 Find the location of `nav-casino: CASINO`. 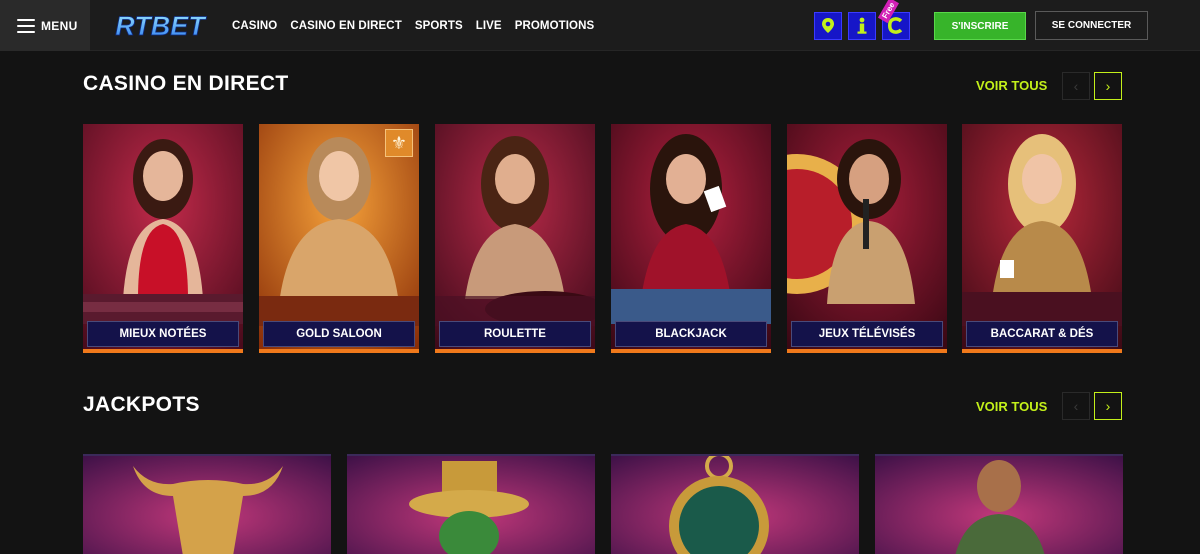

nav-casino: CASINO is located at coordinates (254, 26).